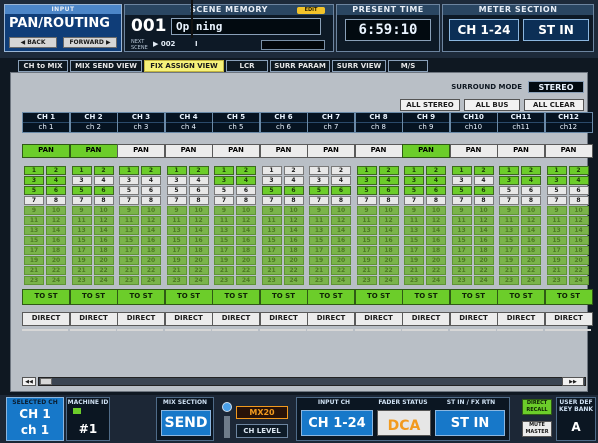 The height and width of the screenshot is (443, 598). Describe the element at coordinates (537, 429) in the screenshot. I see `mute-master-button: MUTE MASTER` at that location.